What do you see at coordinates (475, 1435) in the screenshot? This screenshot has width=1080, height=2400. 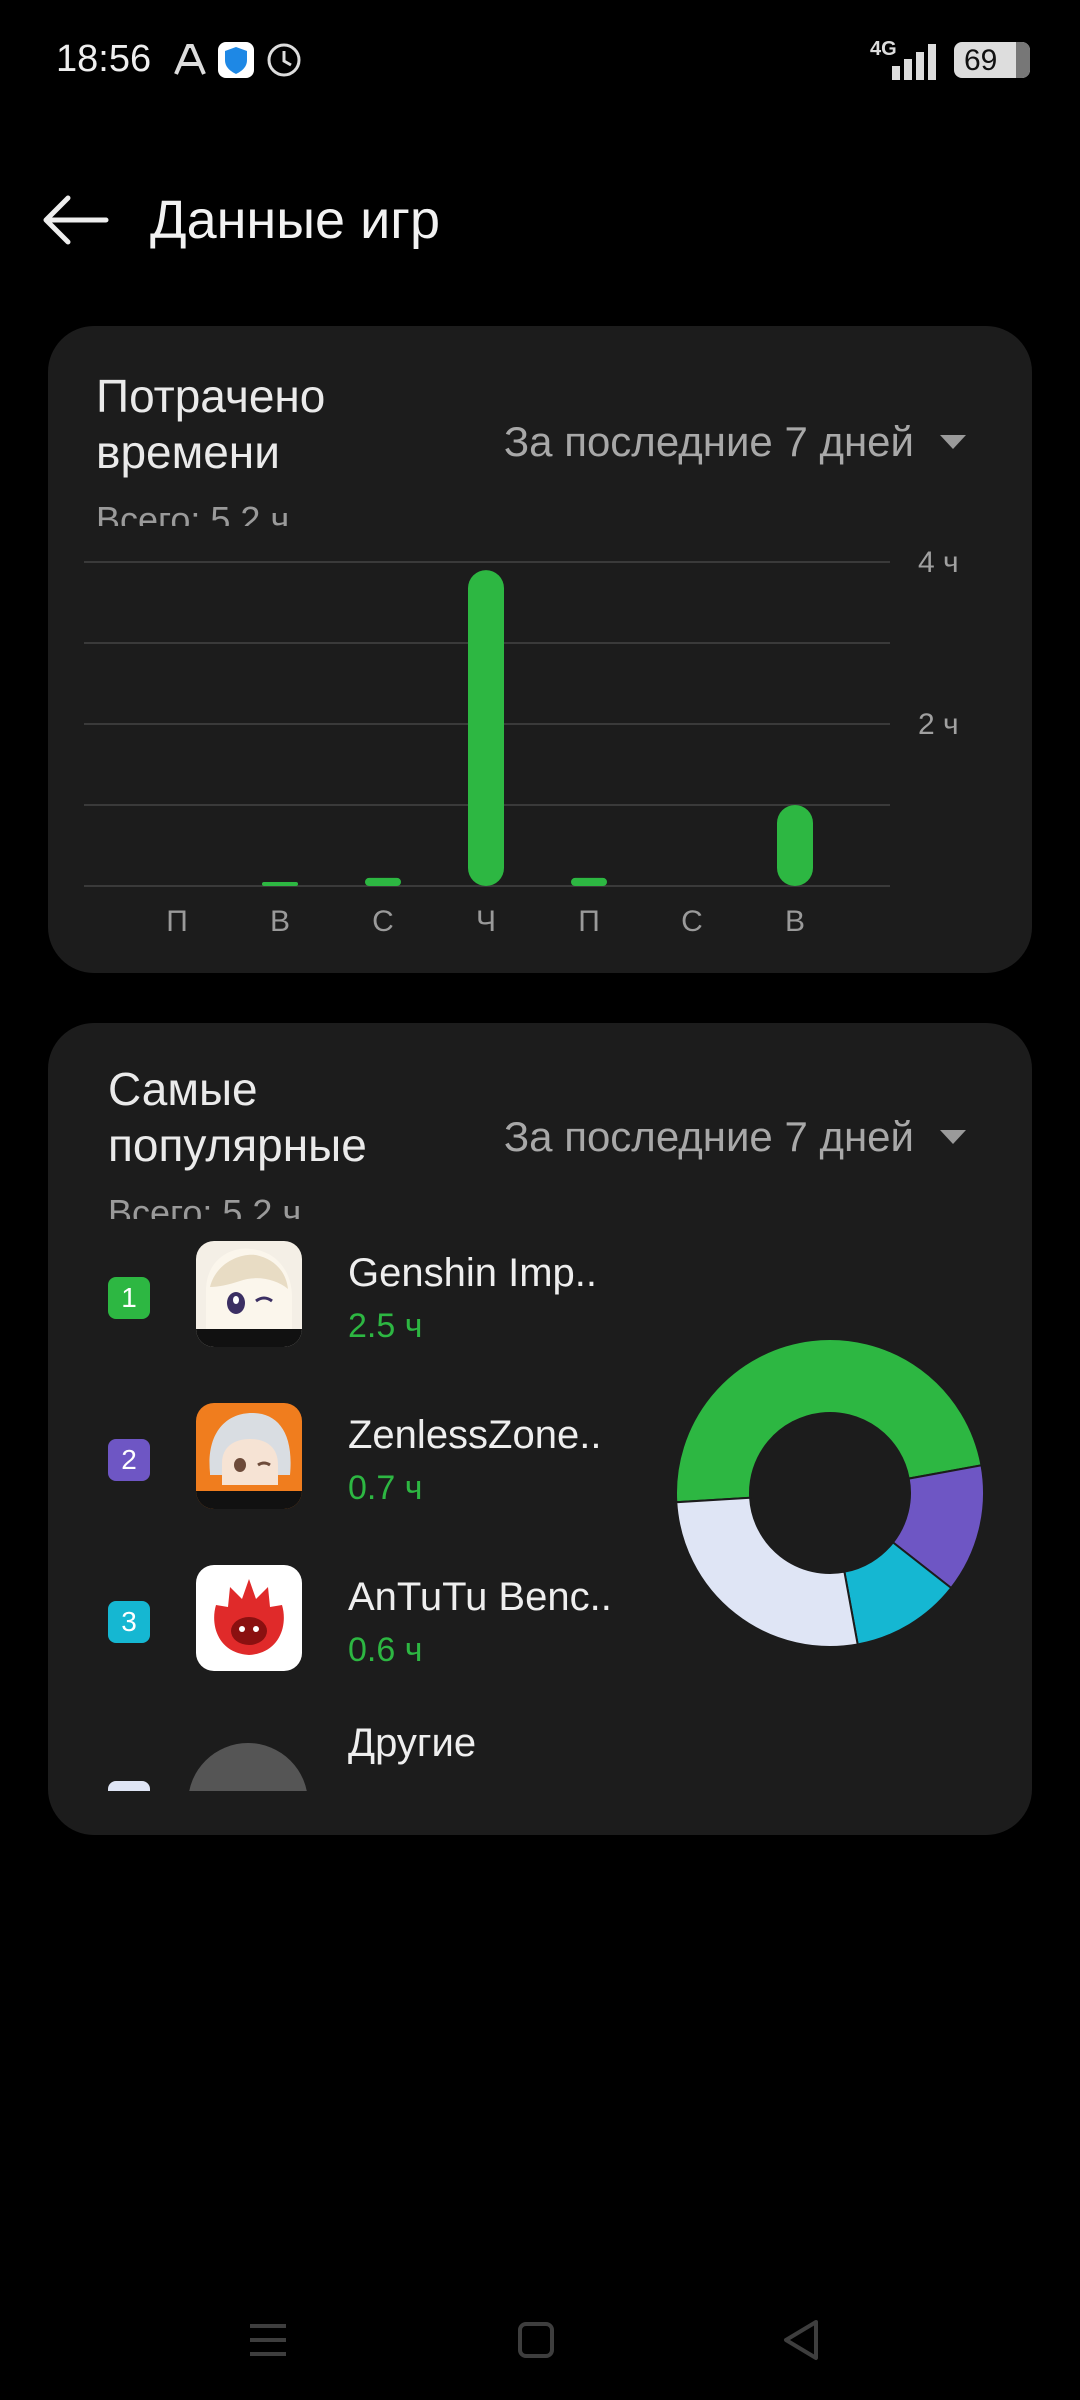 I see `game-name: ZenlessZone..` at bounding box center [475, 1435].